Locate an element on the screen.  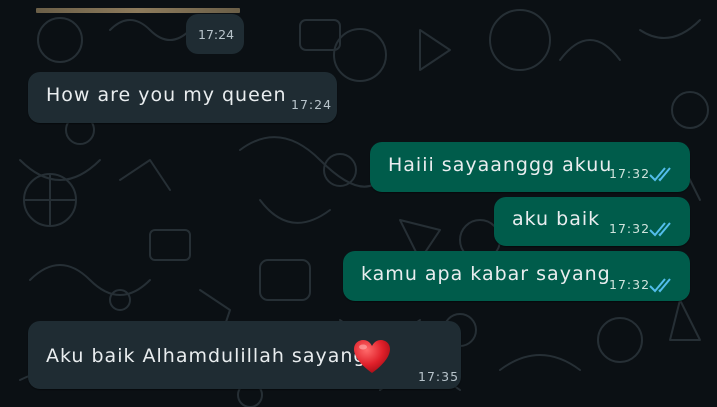
outgoing-message-bubble: Haiii sayaanggg akuu 17:32 is located at coordinates (530, 167).